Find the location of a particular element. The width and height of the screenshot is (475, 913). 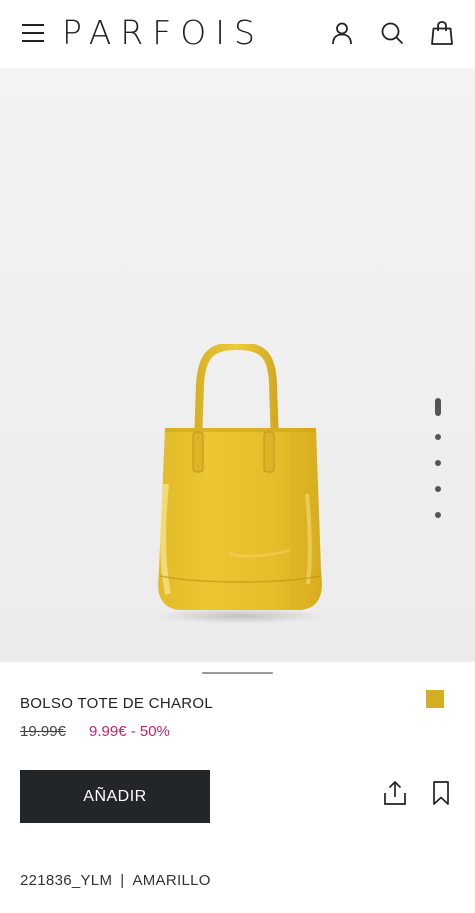

shopping-bag-icon is located at coordinates (442, 33).